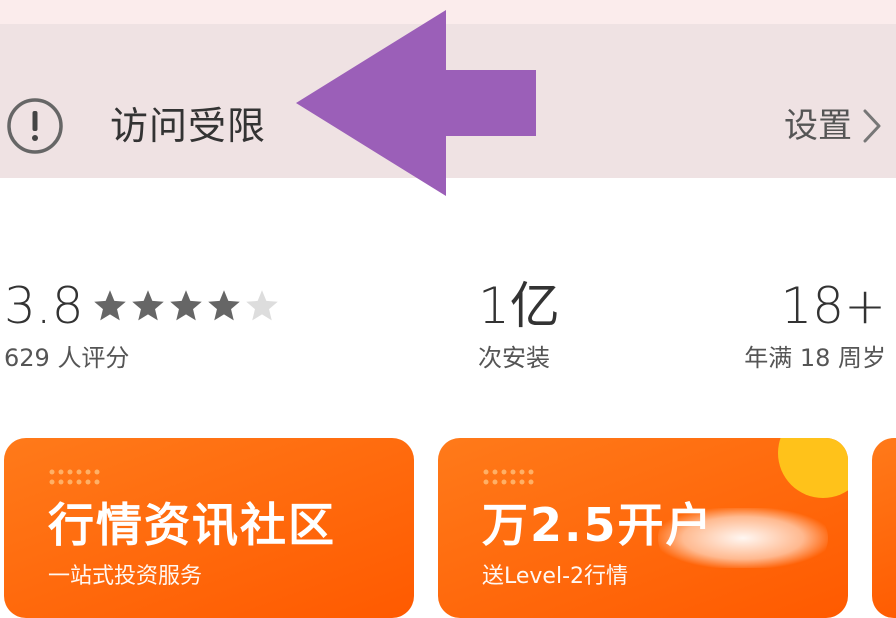 This screenshot has width=896, height=618. What do you see at coordinates (416, 103) in the screenshot?
I see `annotation-arrow-icon` at bounding box center [416, 103].